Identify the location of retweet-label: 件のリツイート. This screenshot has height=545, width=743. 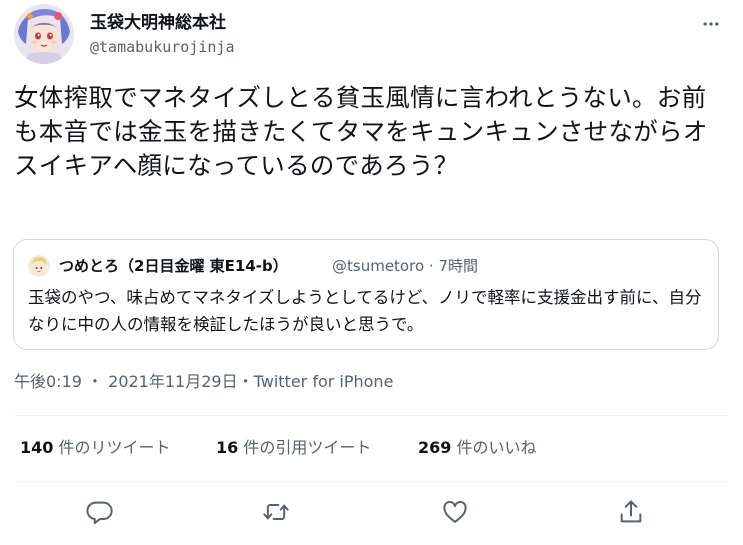
(114, 447).